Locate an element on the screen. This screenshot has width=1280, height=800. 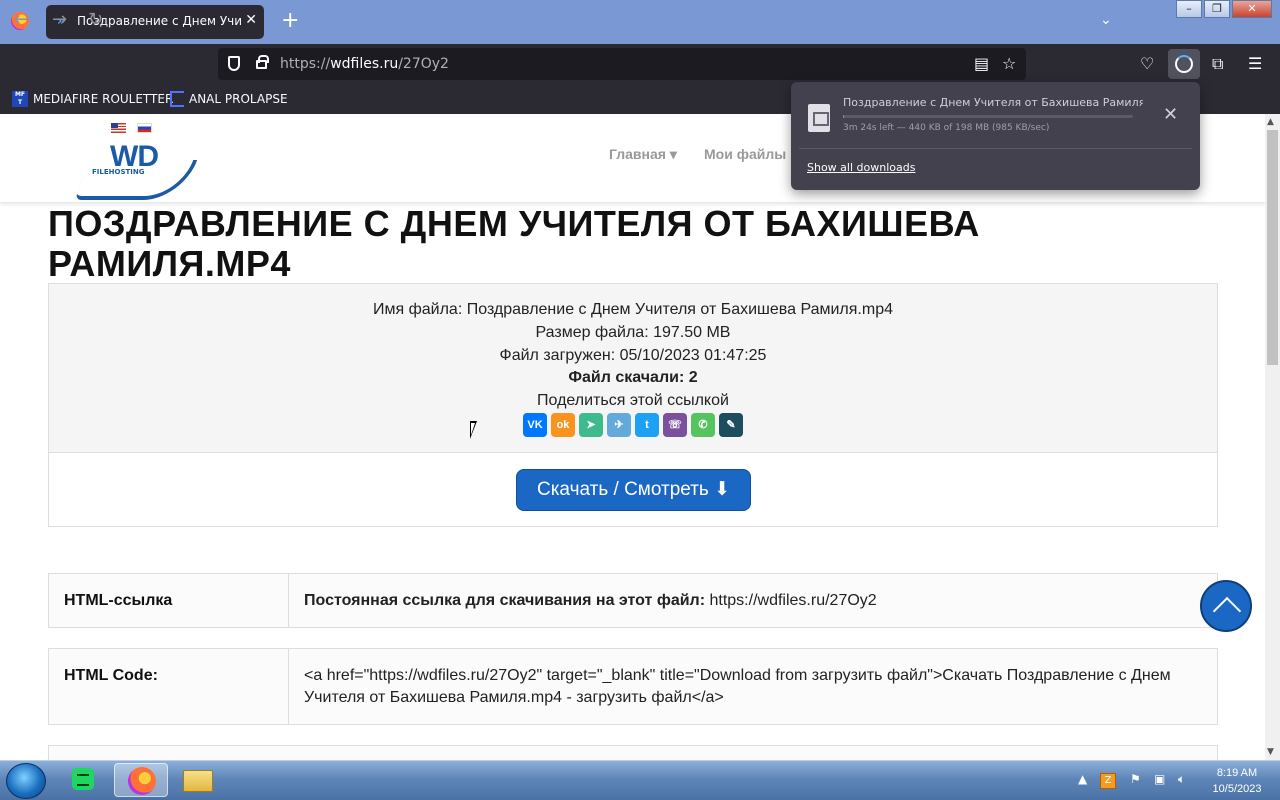
share-telegram-icon: ✈ is located at coordinates (619, 425).